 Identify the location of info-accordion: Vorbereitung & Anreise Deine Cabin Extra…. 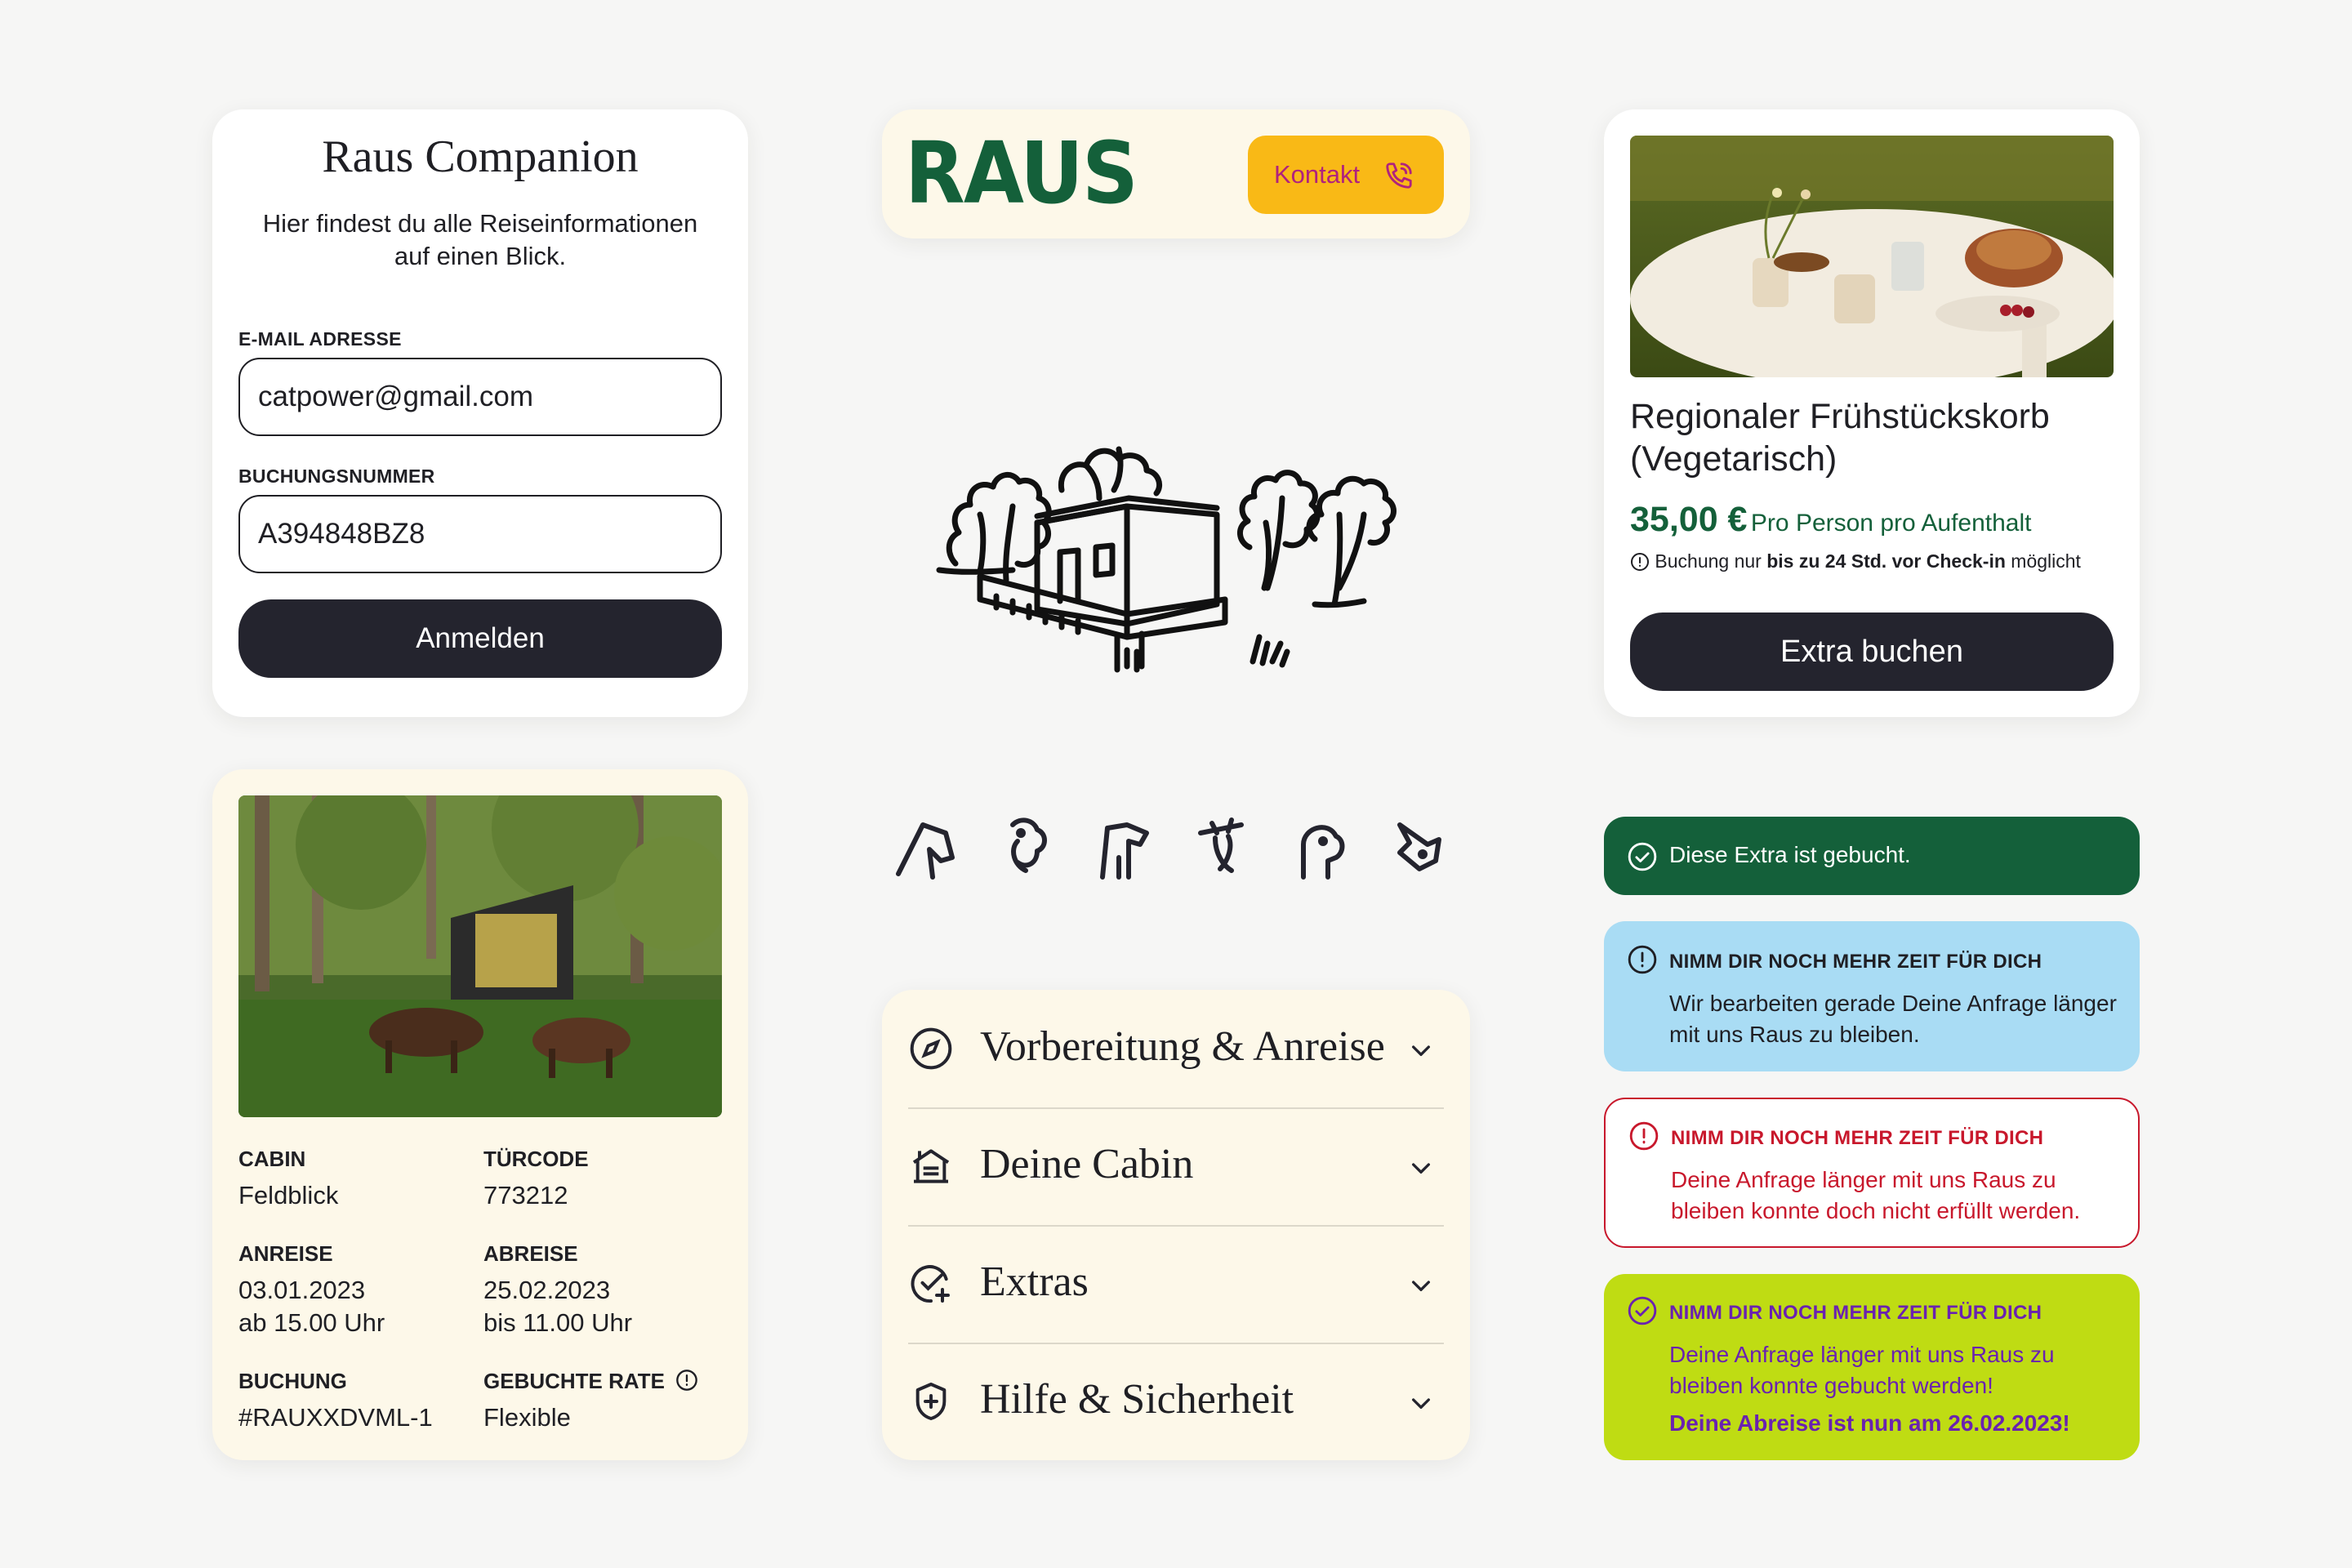
(1176, 1225).